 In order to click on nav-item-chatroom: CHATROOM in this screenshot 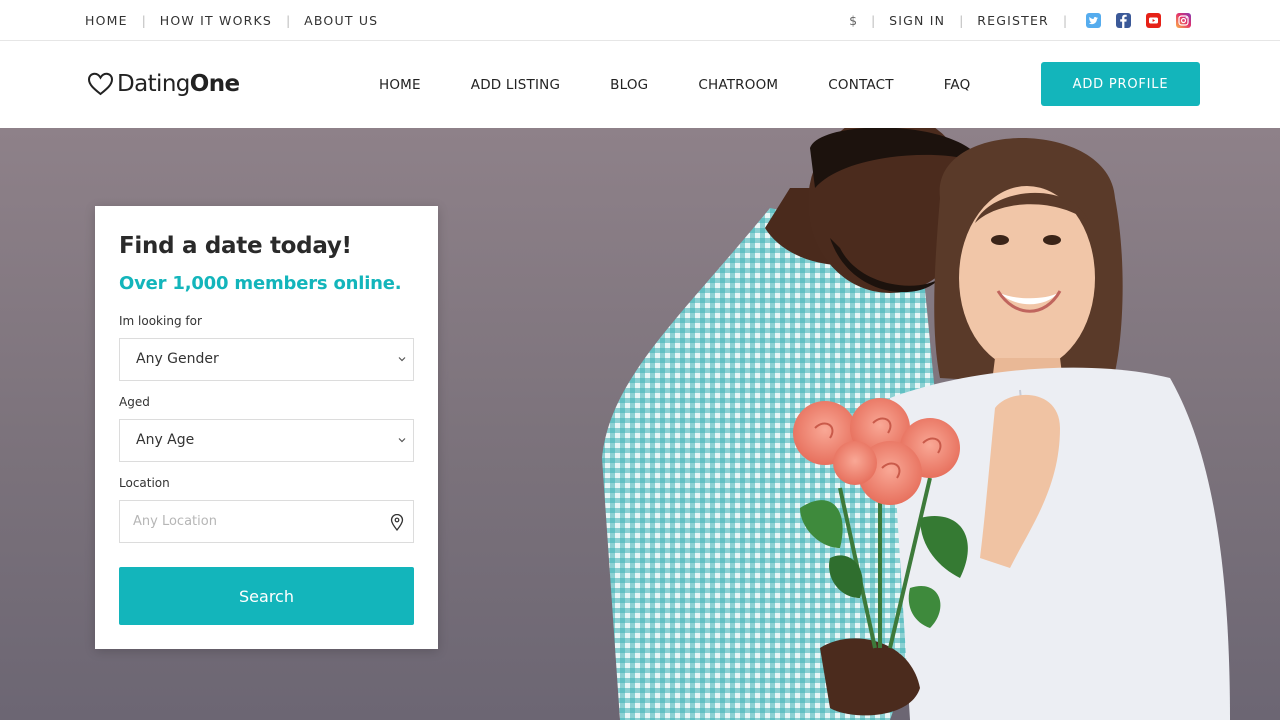, I will do `click(738, 85)`.